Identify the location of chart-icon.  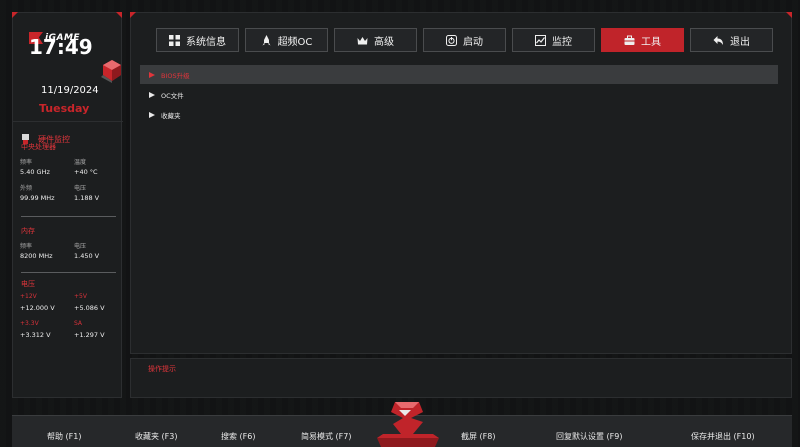
(540, 40).